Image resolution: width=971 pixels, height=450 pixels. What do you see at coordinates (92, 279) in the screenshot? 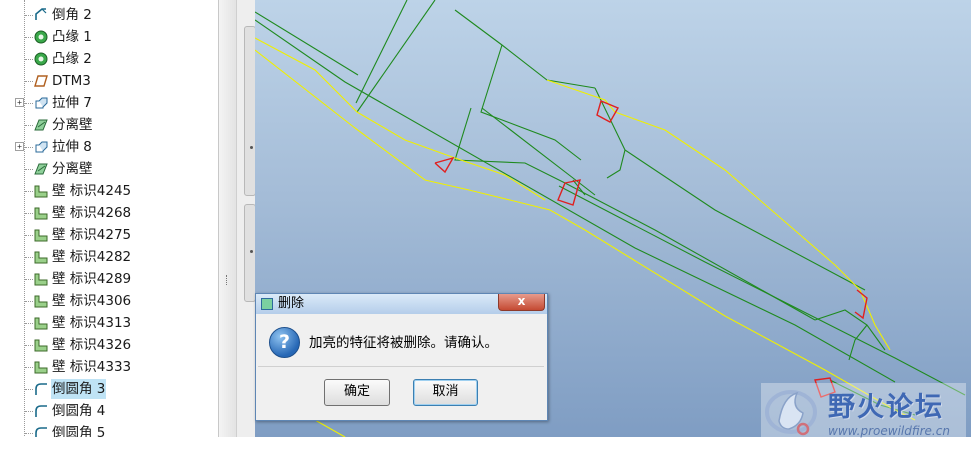
I see `tree-item-label: 壁 标识4289` at bounding box center [92, 279].